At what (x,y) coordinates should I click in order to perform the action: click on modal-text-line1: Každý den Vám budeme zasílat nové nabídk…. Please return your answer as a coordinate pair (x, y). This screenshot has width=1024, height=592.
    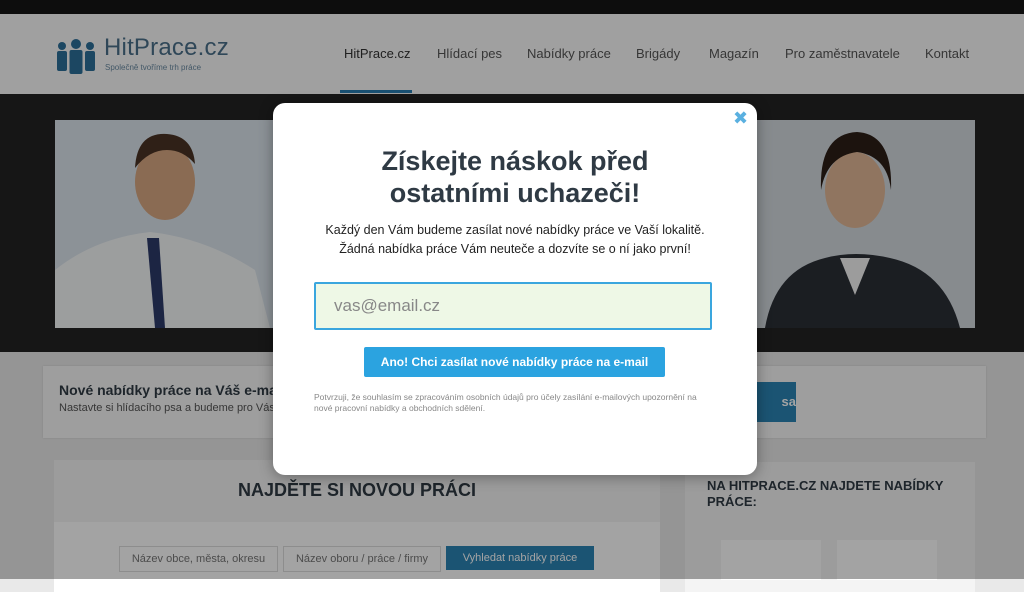
    Looking at the image, I should click on (515, 230).